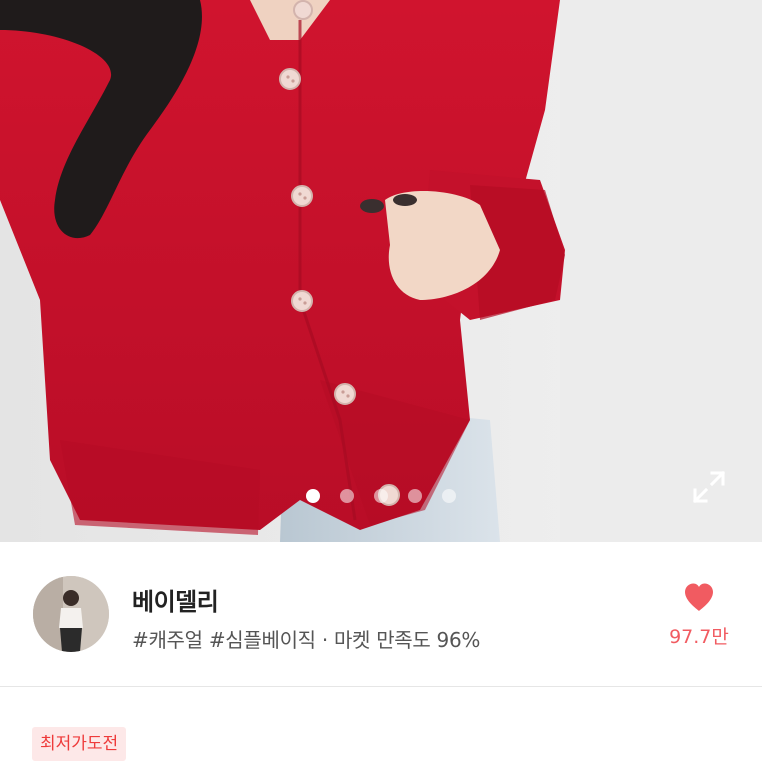 Image resolution: width=762 pixels, height=762 pixels. I want to click on expand-icon, so click(709, 487).